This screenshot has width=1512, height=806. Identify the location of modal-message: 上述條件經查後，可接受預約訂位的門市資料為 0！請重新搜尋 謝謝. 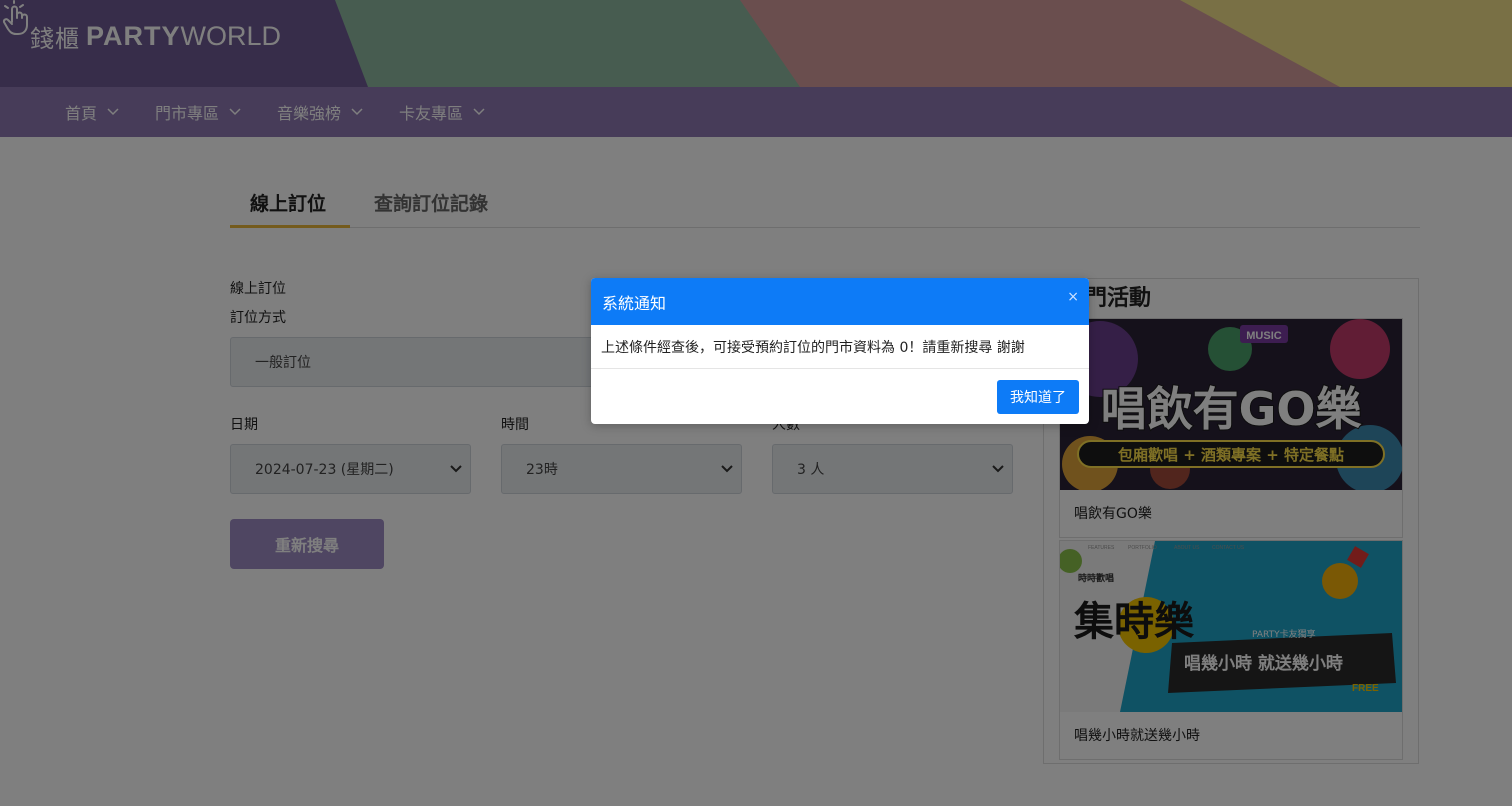
(813, 347).